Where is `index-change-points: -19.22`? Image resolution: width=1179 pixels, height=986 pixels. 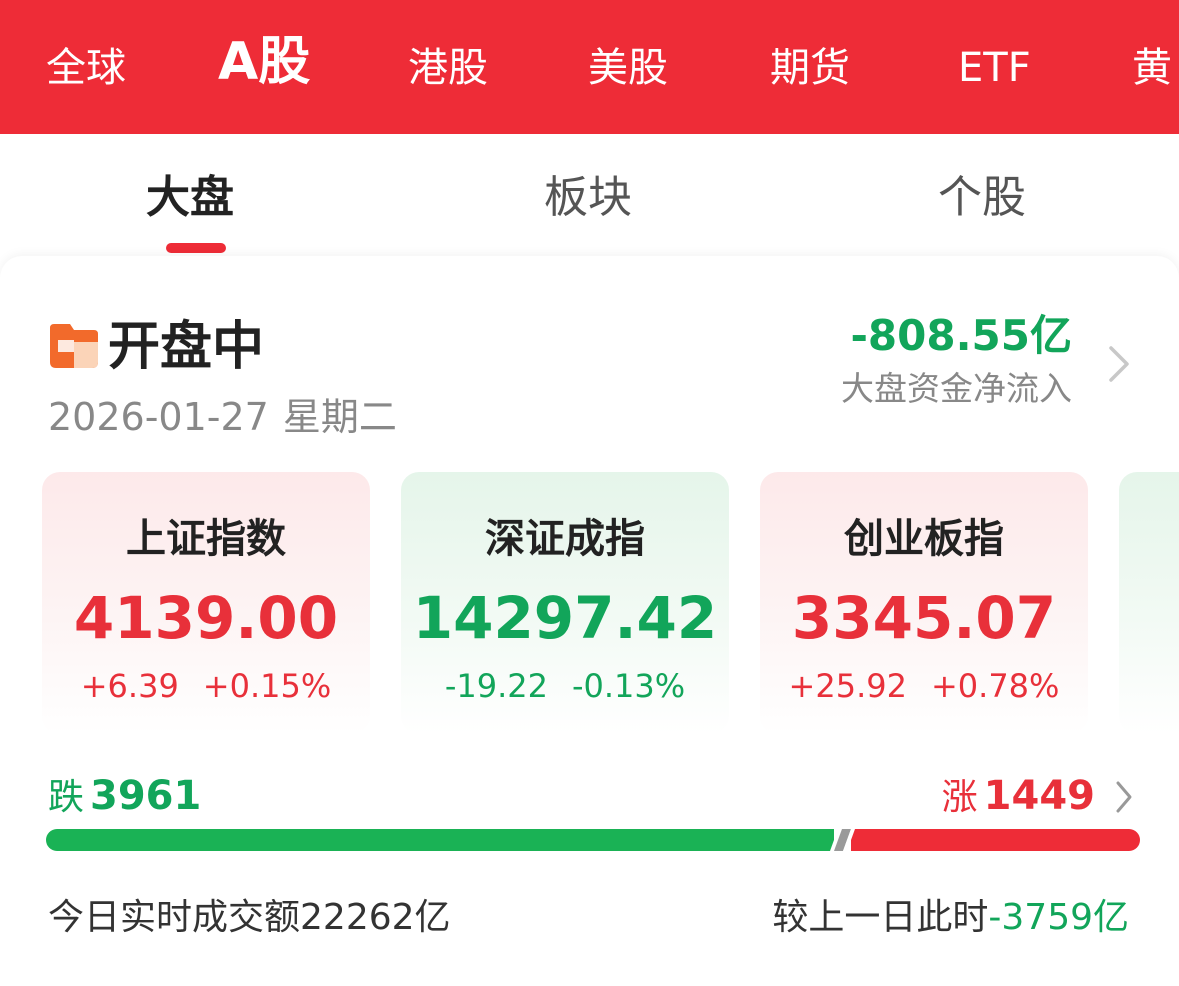
index-change-points: -19.22 is located at coordinates (496, 686).